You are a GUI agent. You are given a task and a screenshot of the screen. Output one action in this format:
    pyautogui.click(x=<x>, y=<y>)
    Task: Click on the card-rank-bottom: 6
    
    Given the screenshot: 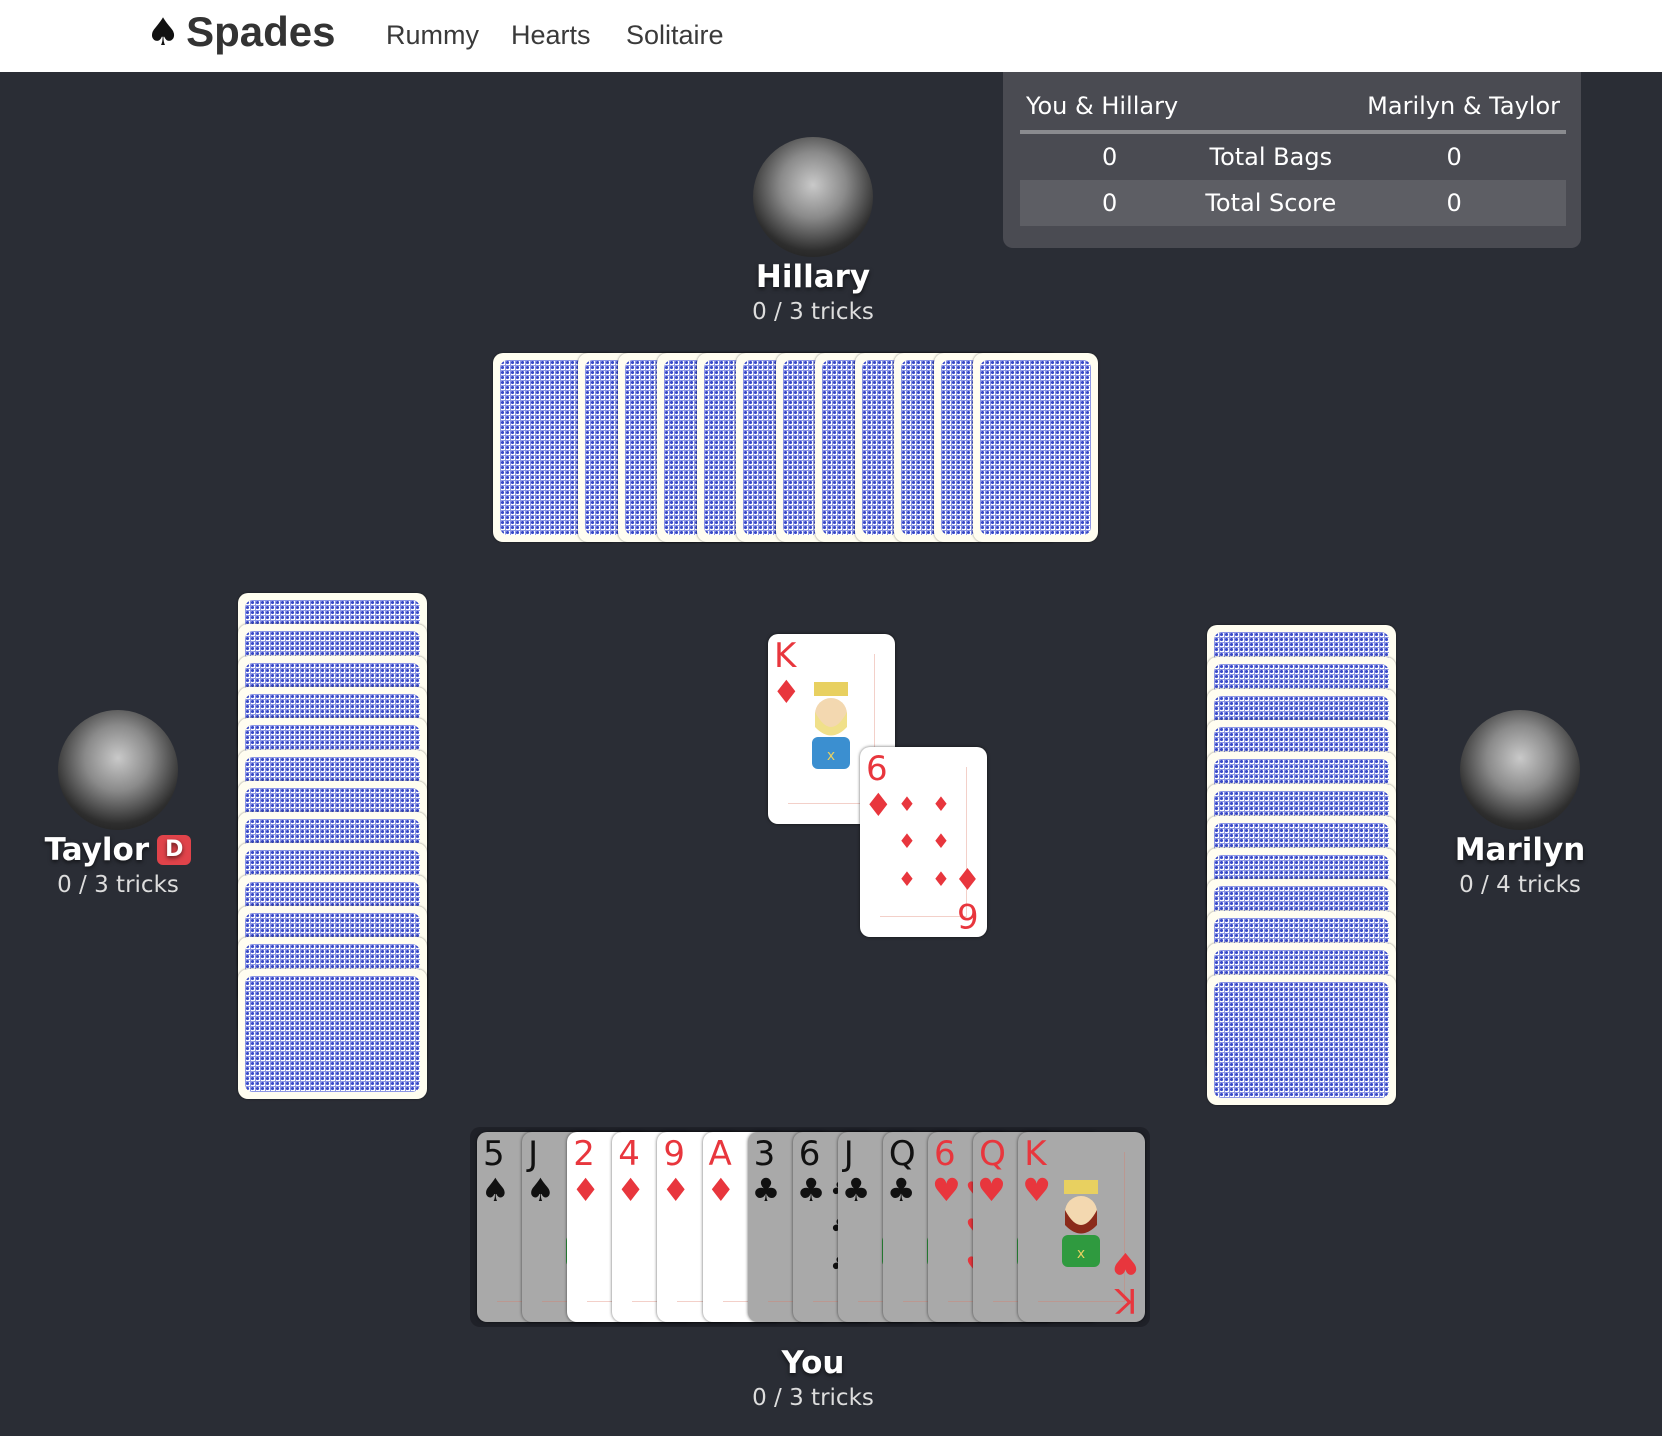 What is the action you would take?
    pyautogui.click(x=968, y=915)
    